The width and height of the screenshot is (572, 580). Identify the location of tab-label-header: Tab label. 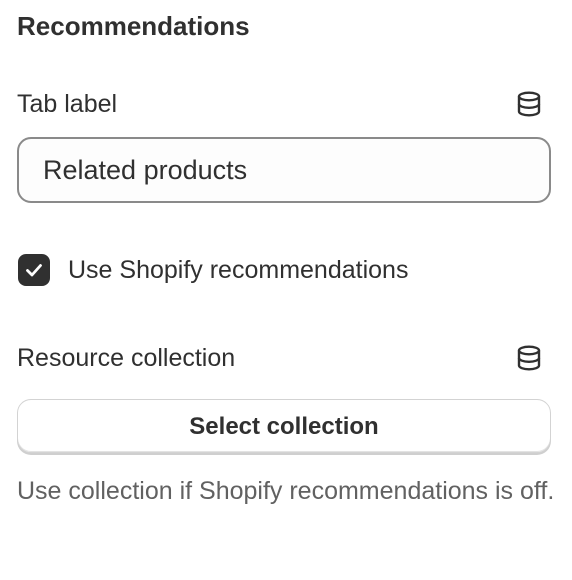
(279, 104).